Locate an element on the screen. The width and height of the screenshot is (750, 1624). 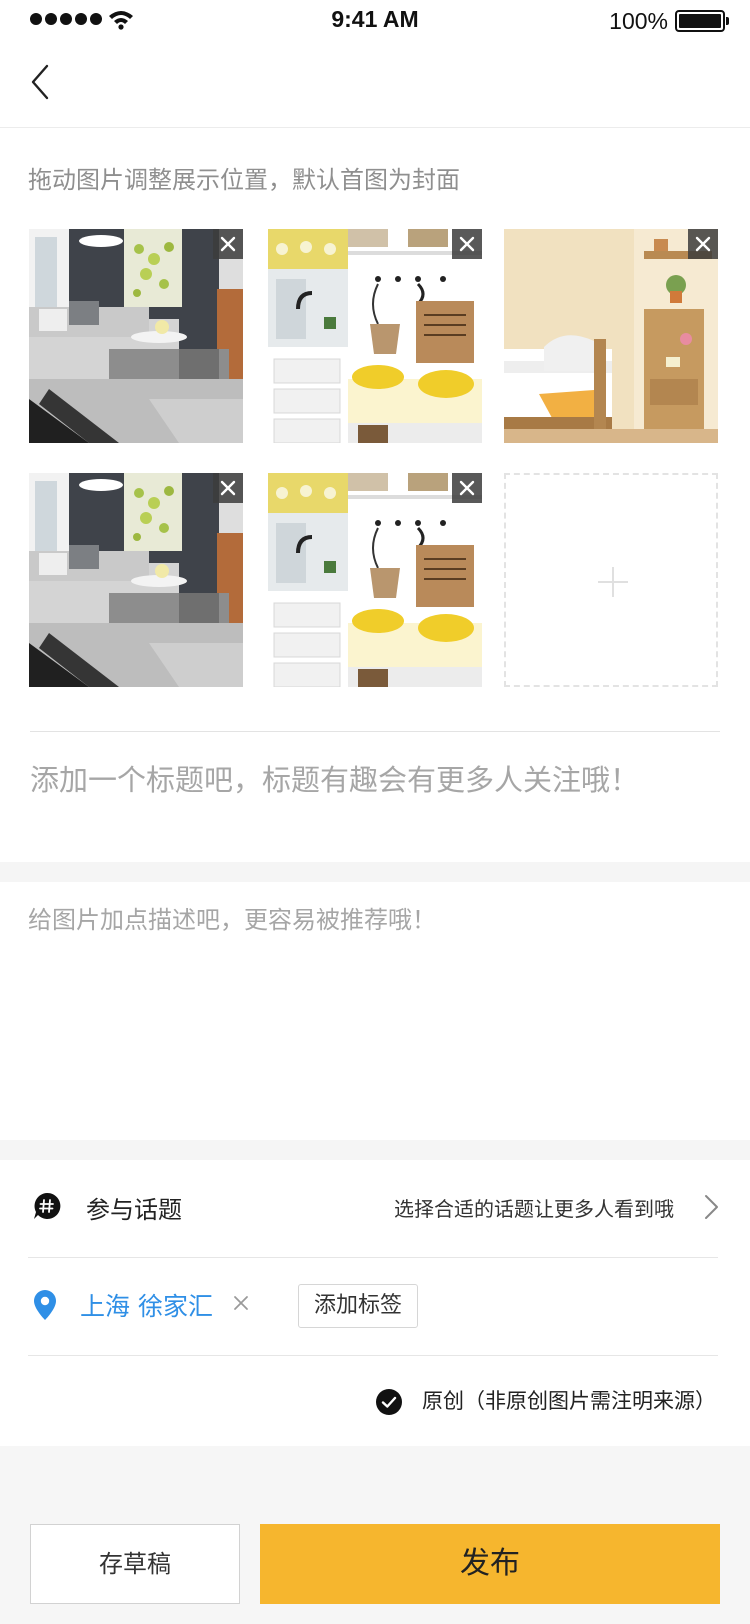
add-photo-button is located at coordinates (611, 580).